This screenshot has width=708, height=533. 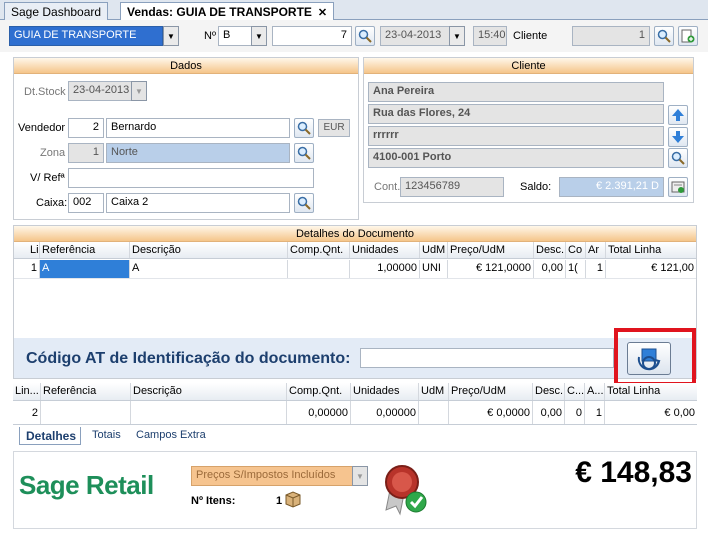 What do you see at coordinates (649, 358) in the screenshot?
I see `at-communicate-button` at bounding box center [649, 358].